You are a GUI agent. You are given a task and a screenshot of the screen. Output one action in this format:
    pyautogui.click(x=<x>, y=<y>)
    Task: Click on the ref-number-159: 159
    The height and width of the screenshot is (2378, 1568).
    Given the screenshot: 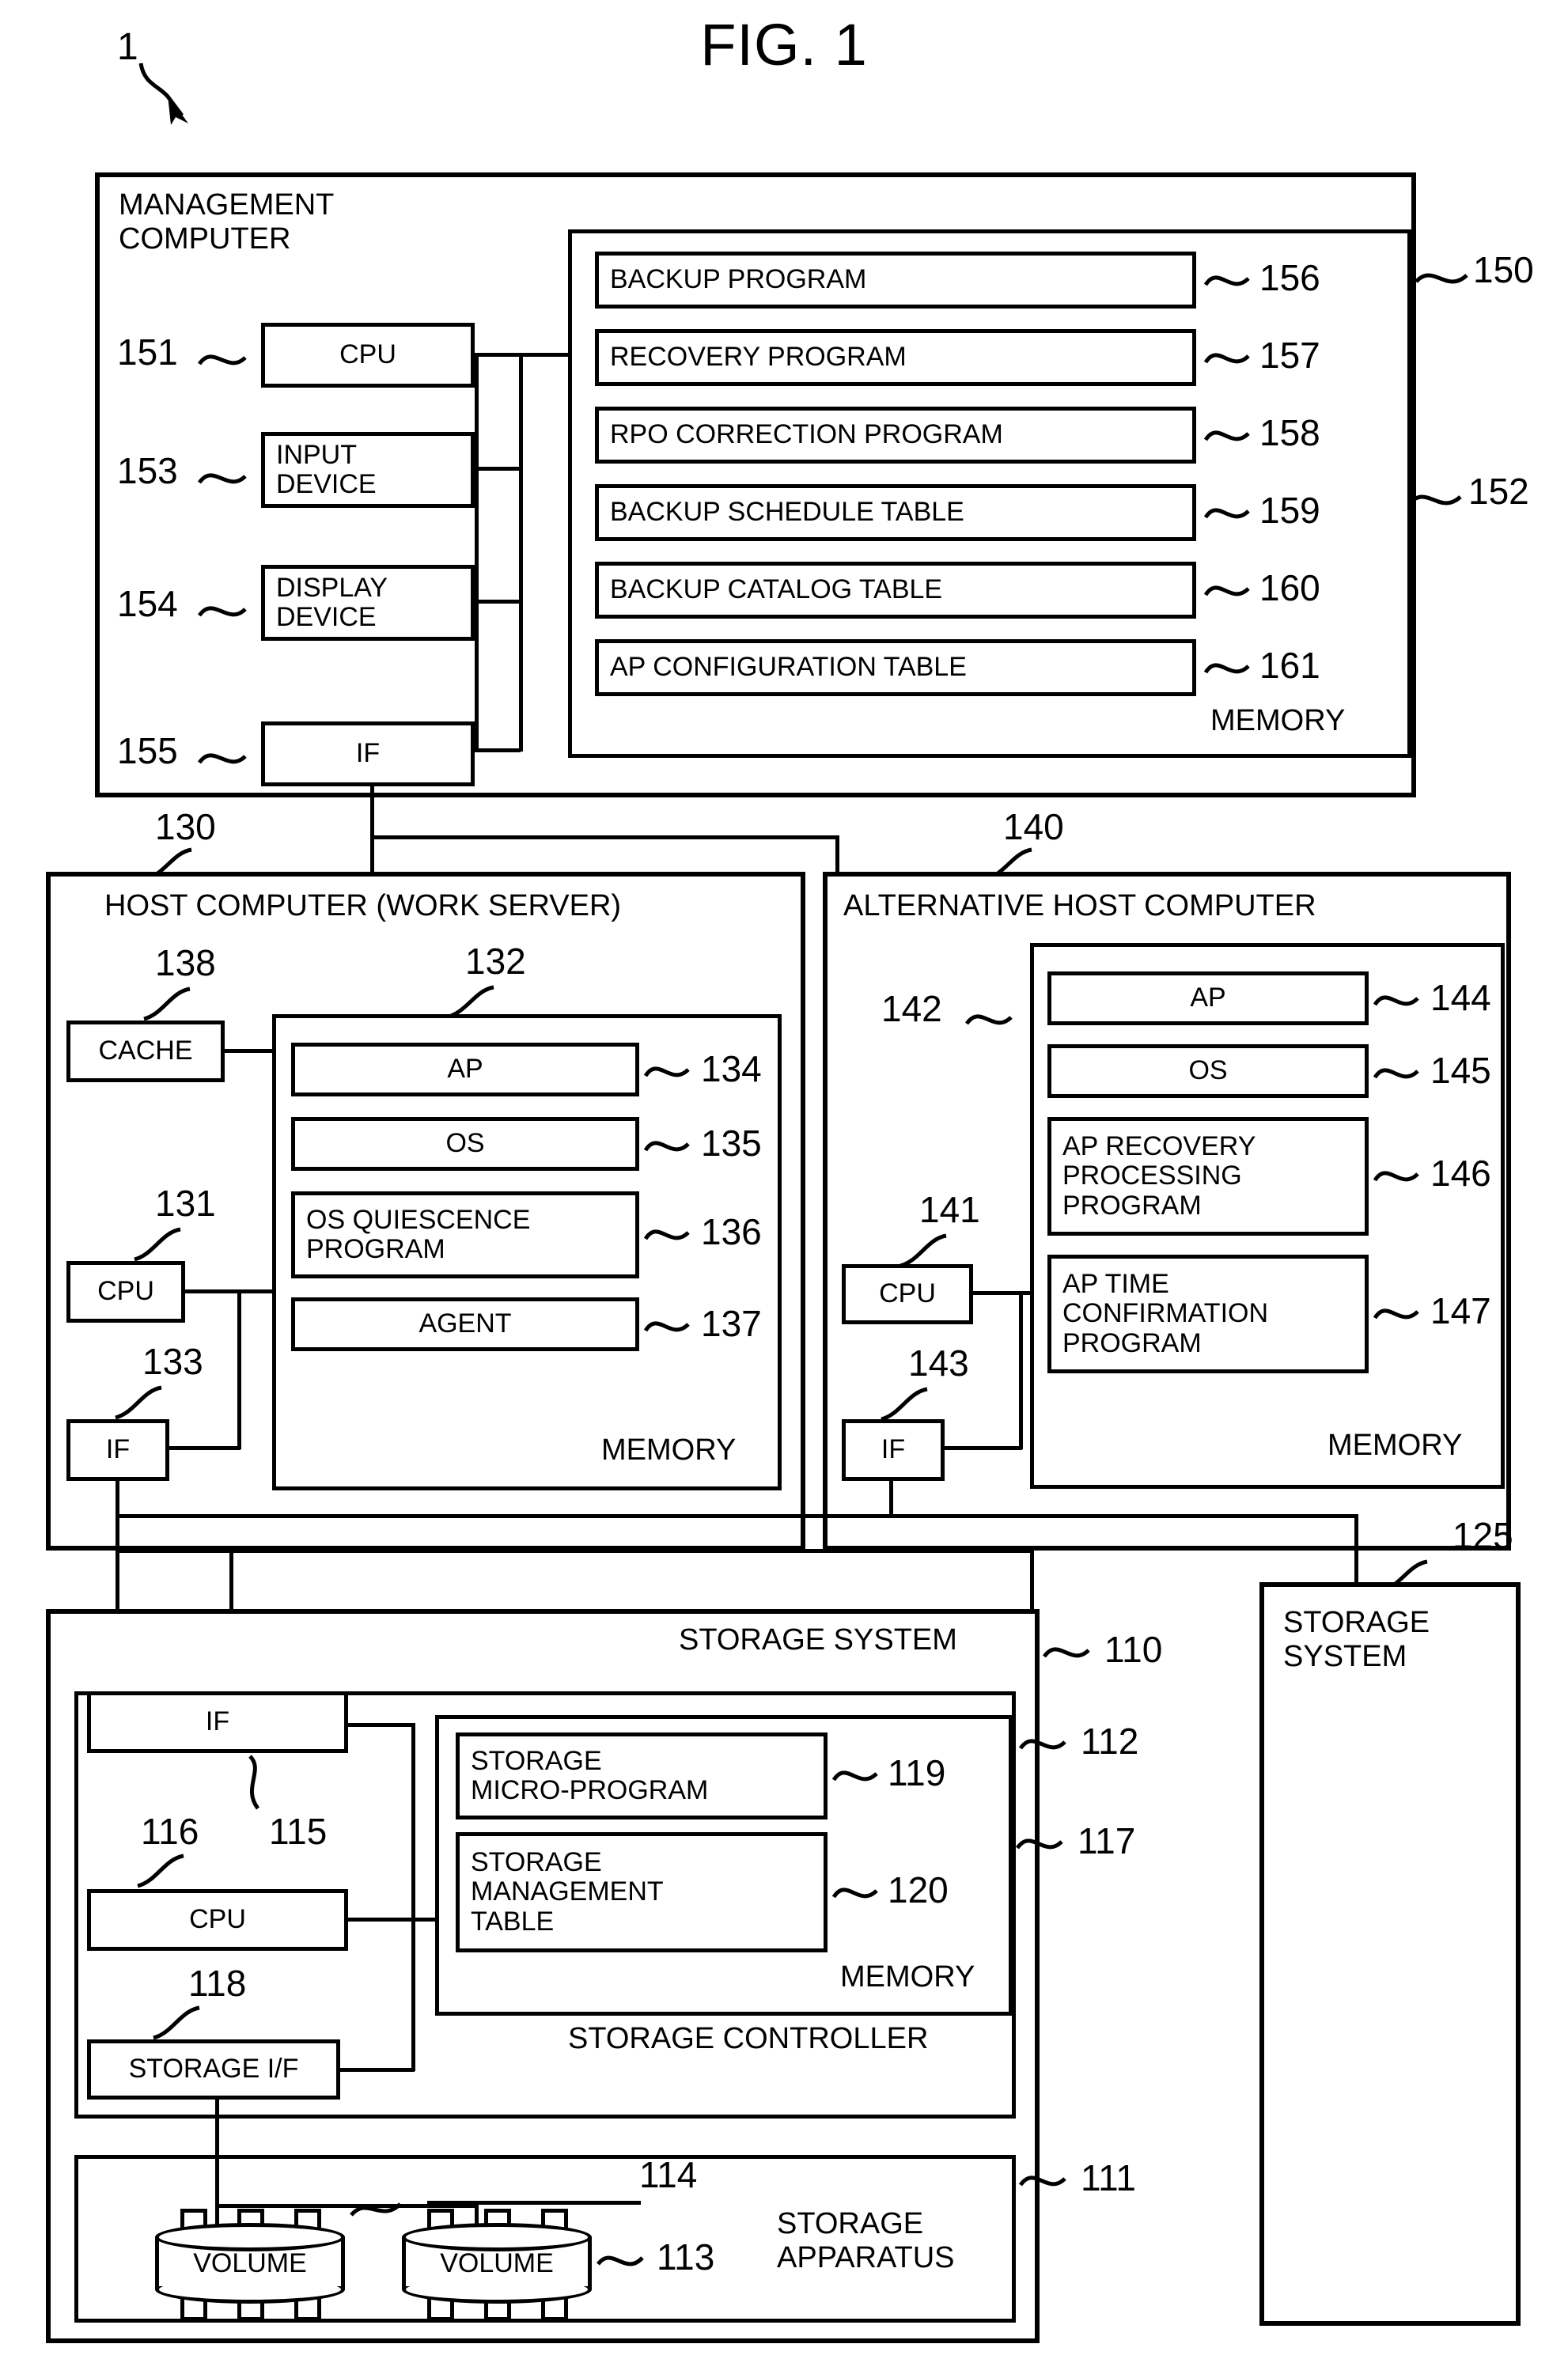 What is the action you would take?
    pyautogui.click(x=1289, y=511)
    